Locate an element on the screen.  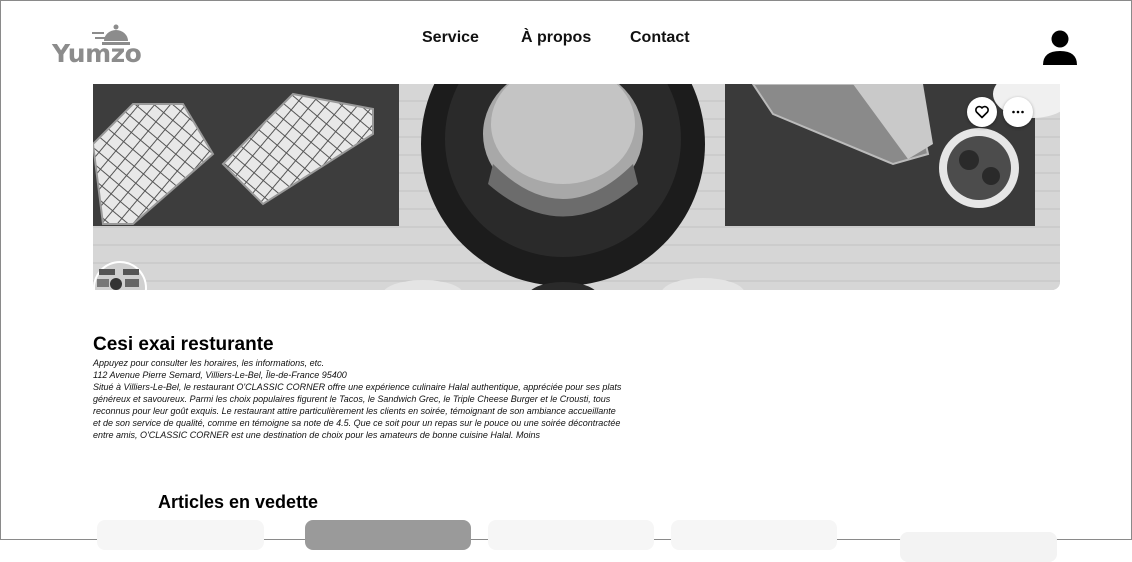
show-less-link: Moins is located at coordinates (528, 435).